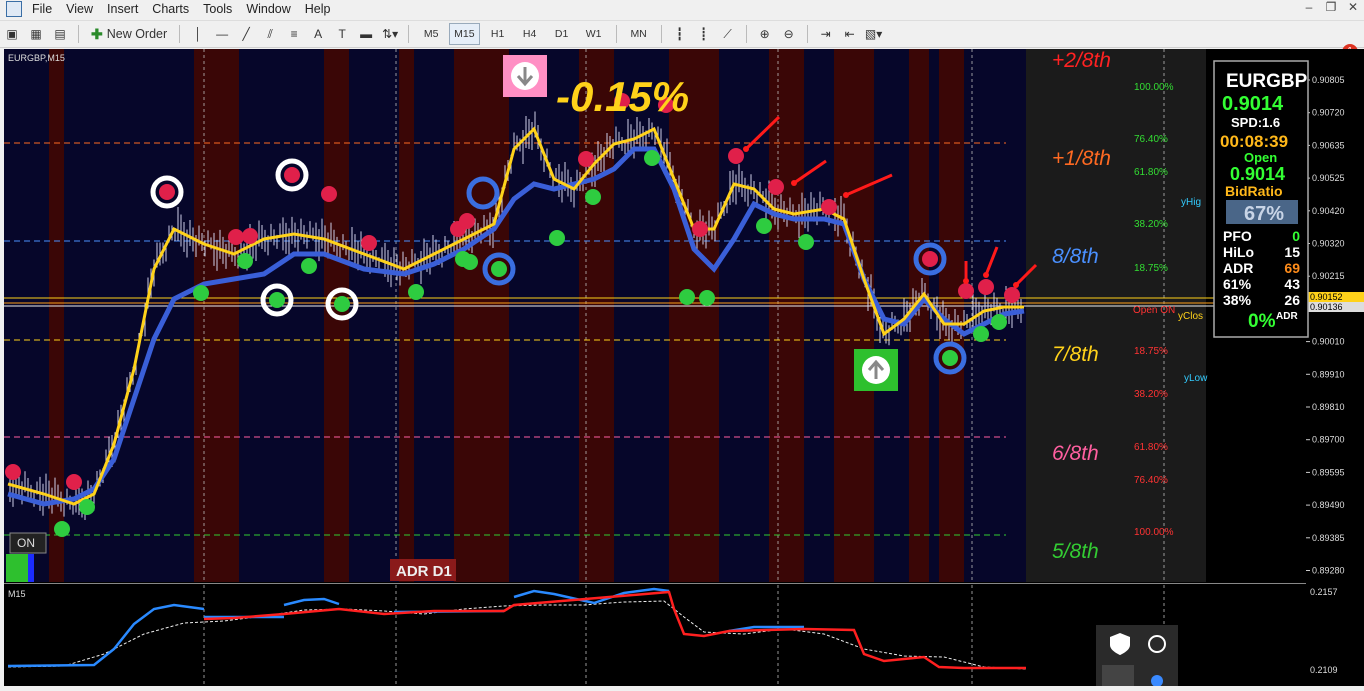 The height and width of the screenshot is (691, 1364). Describe the element at coordinates (594, 34) in the screenshot. I see `timeframe-w1: W1` at that location.